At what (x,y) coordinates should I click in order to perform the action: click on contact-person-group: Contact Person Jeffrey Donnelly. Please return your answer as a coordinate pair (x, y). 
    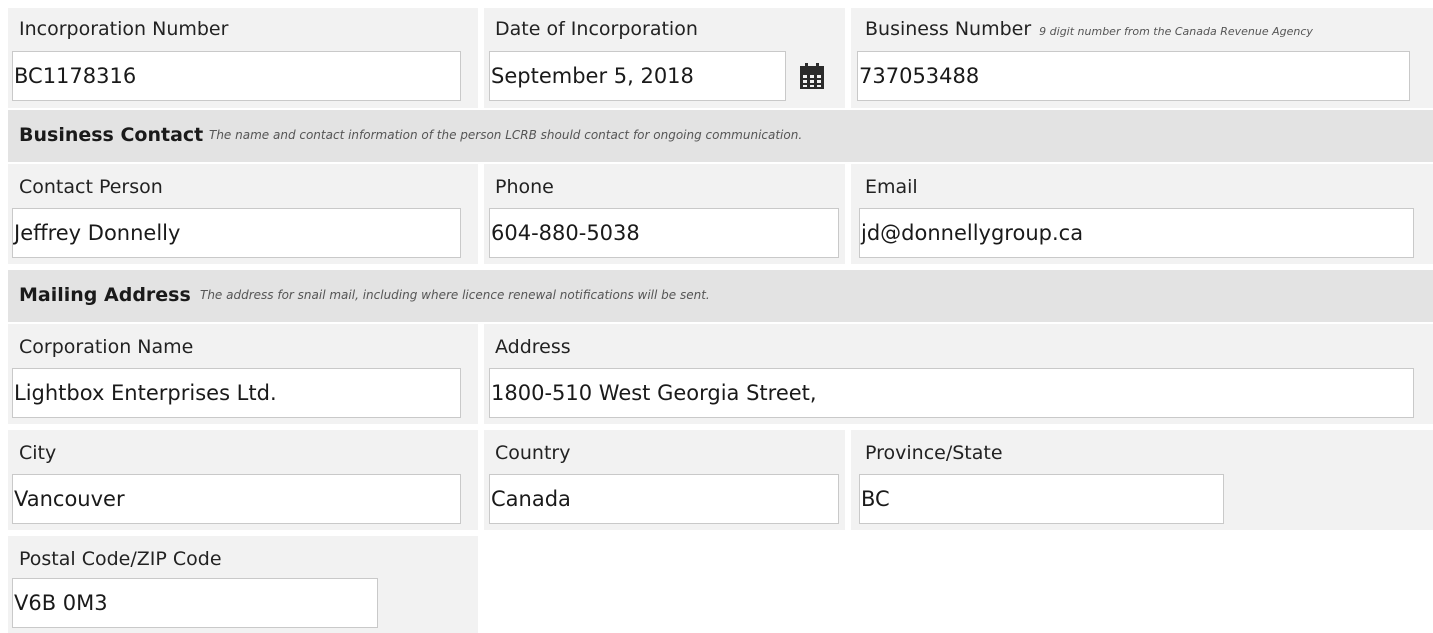
    Looking at the image, I should click on (243, 214).